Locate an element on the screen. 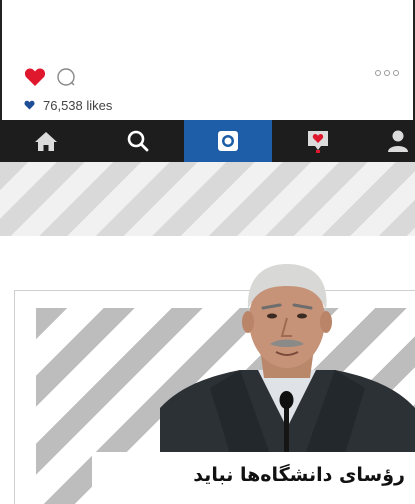 The width and height of the screenshot is (415, 504). camera-icon is located at coordinates (228, 141).